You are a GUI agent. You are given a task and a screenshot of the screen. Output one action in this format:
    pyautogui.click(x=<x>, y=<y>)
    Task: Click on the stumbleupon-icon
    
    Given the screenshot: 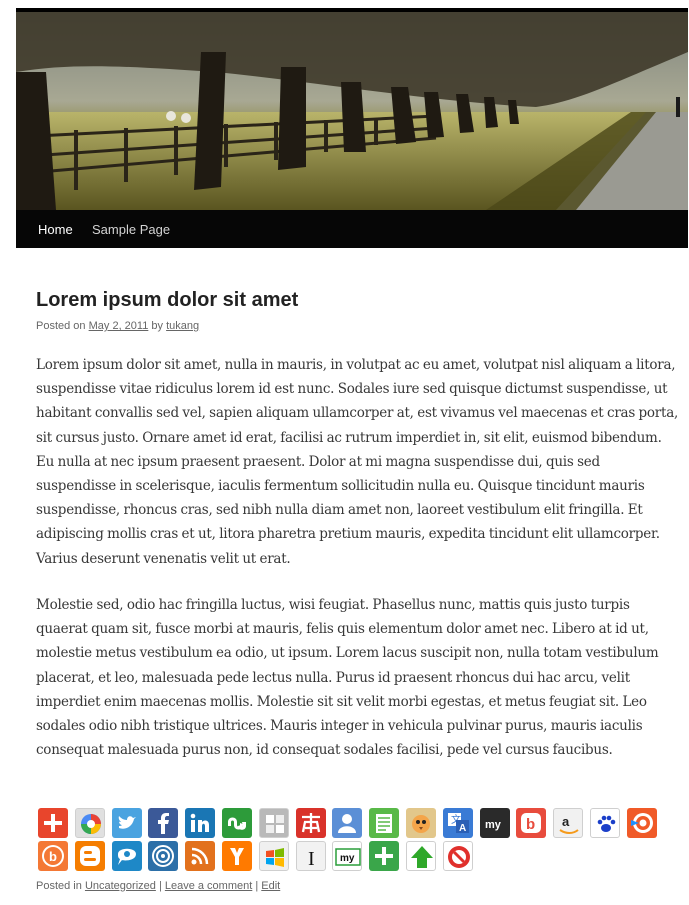 What is the action you would take?
    pyautogui.click(x=237, y=823)
    